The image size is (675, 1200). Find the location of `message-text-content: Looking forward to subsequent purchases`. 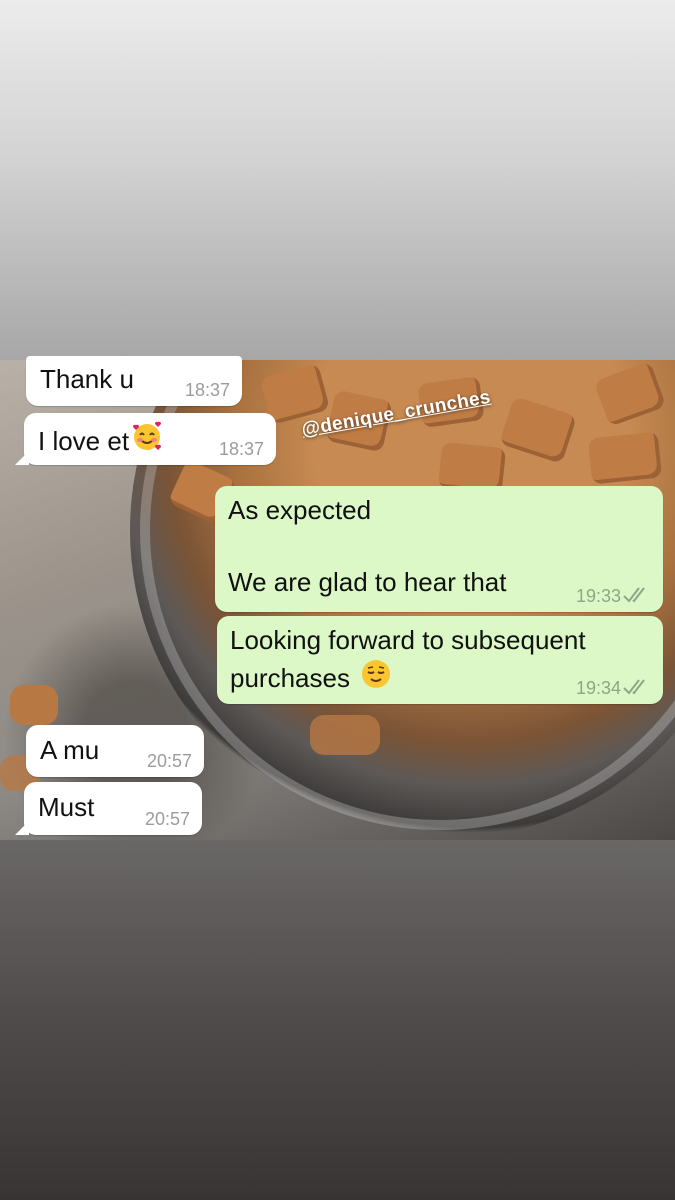

message-text-content: Looking forward to subsequent purchases is located at coordinates (408, 659).